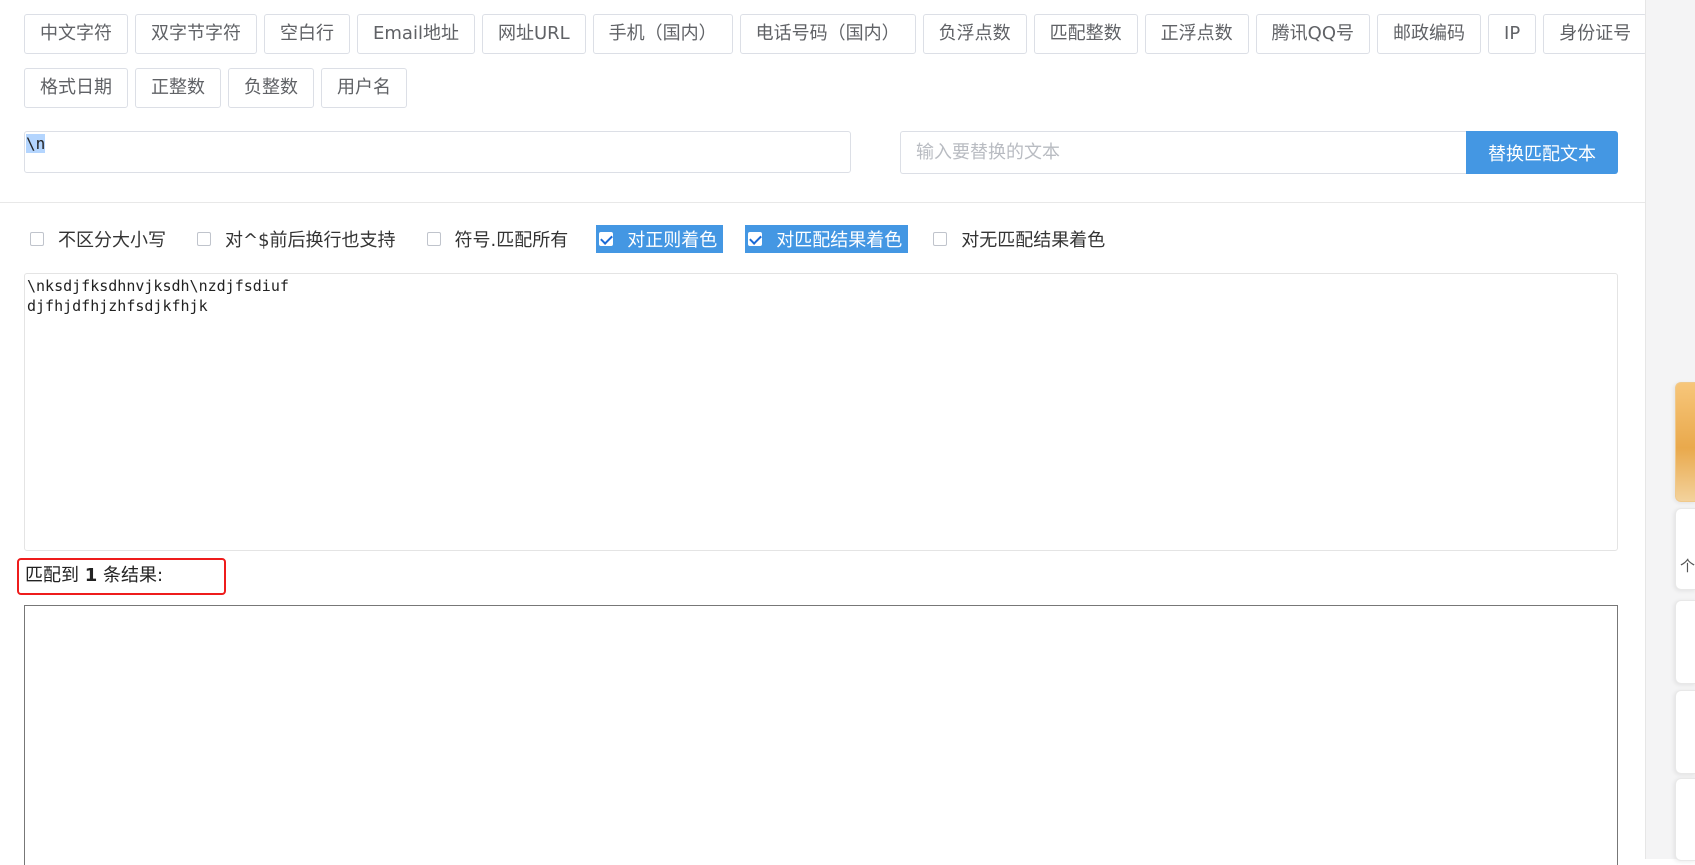 Image resolution: width=1695 pixels, height=865 pixels. What do you see at coordinates (1196, 34) in the screenshot?
I see `preset-positive-float: 正浮点数` at bounding box center [1196, 34].